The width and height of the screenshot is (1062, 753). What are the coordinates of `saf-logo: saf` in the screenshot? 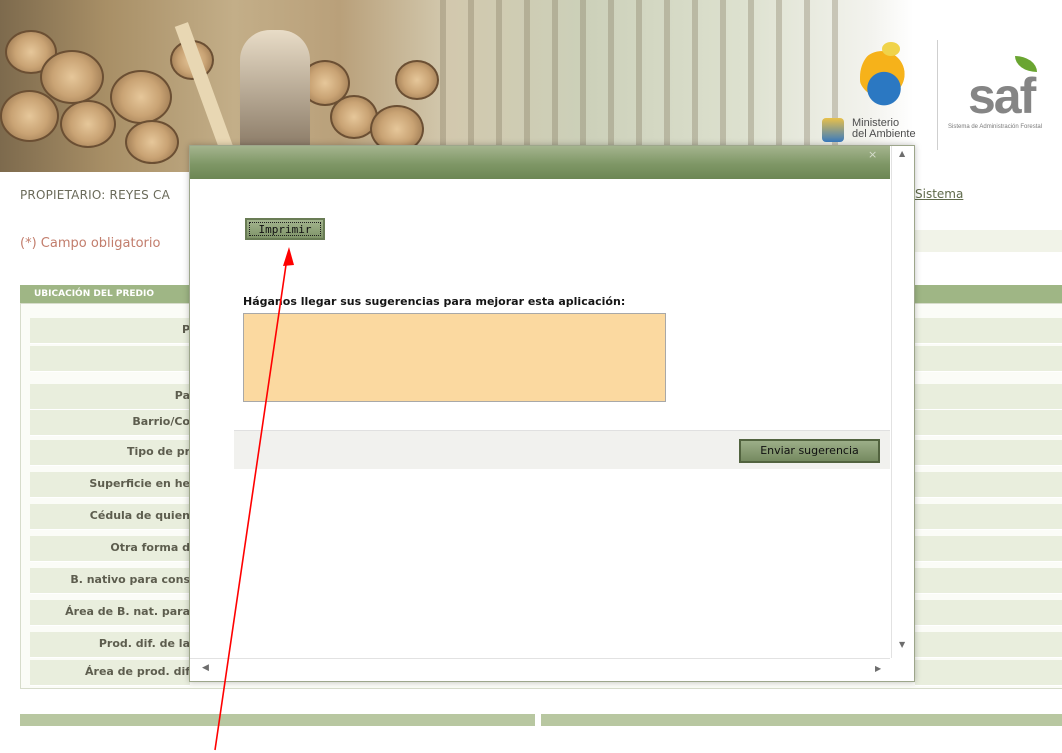 It's located at (1002, 96).